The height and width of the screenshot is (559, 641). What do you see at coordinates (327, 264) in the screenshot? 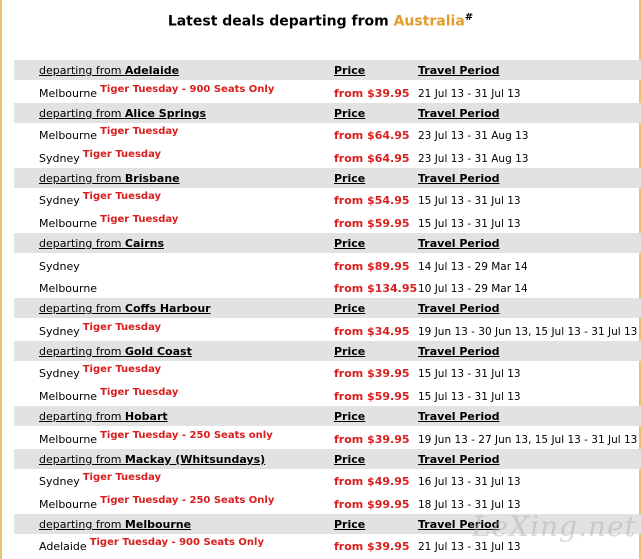
I see `deal-row: Sydney from $89.95 14 Jul 13 - 29 Mar 14` at bounding box center [327, 264].